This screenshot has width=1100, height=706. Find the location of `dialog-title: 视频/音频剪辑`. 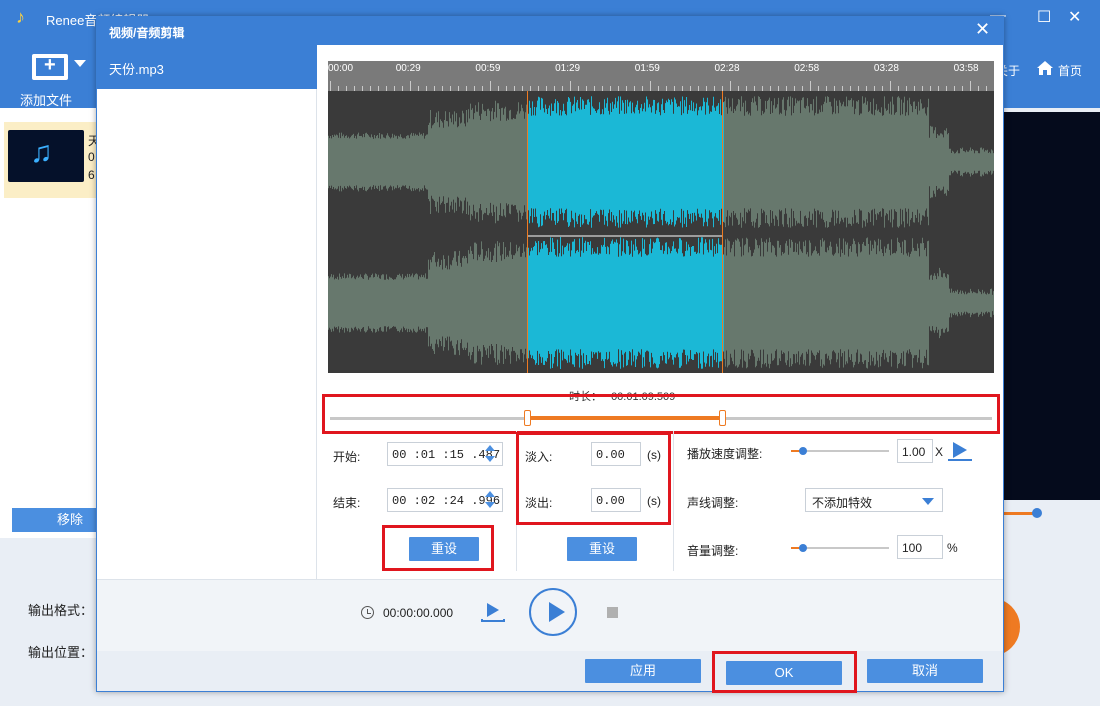

dialog-title: 视频/音频剪辑 is located at coordinates (147, 33).